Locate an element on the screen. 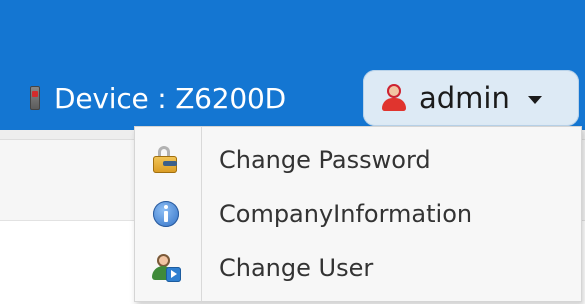 The image size is (585, 304). user-menu-button: admin is located at coordinates (471, 98).